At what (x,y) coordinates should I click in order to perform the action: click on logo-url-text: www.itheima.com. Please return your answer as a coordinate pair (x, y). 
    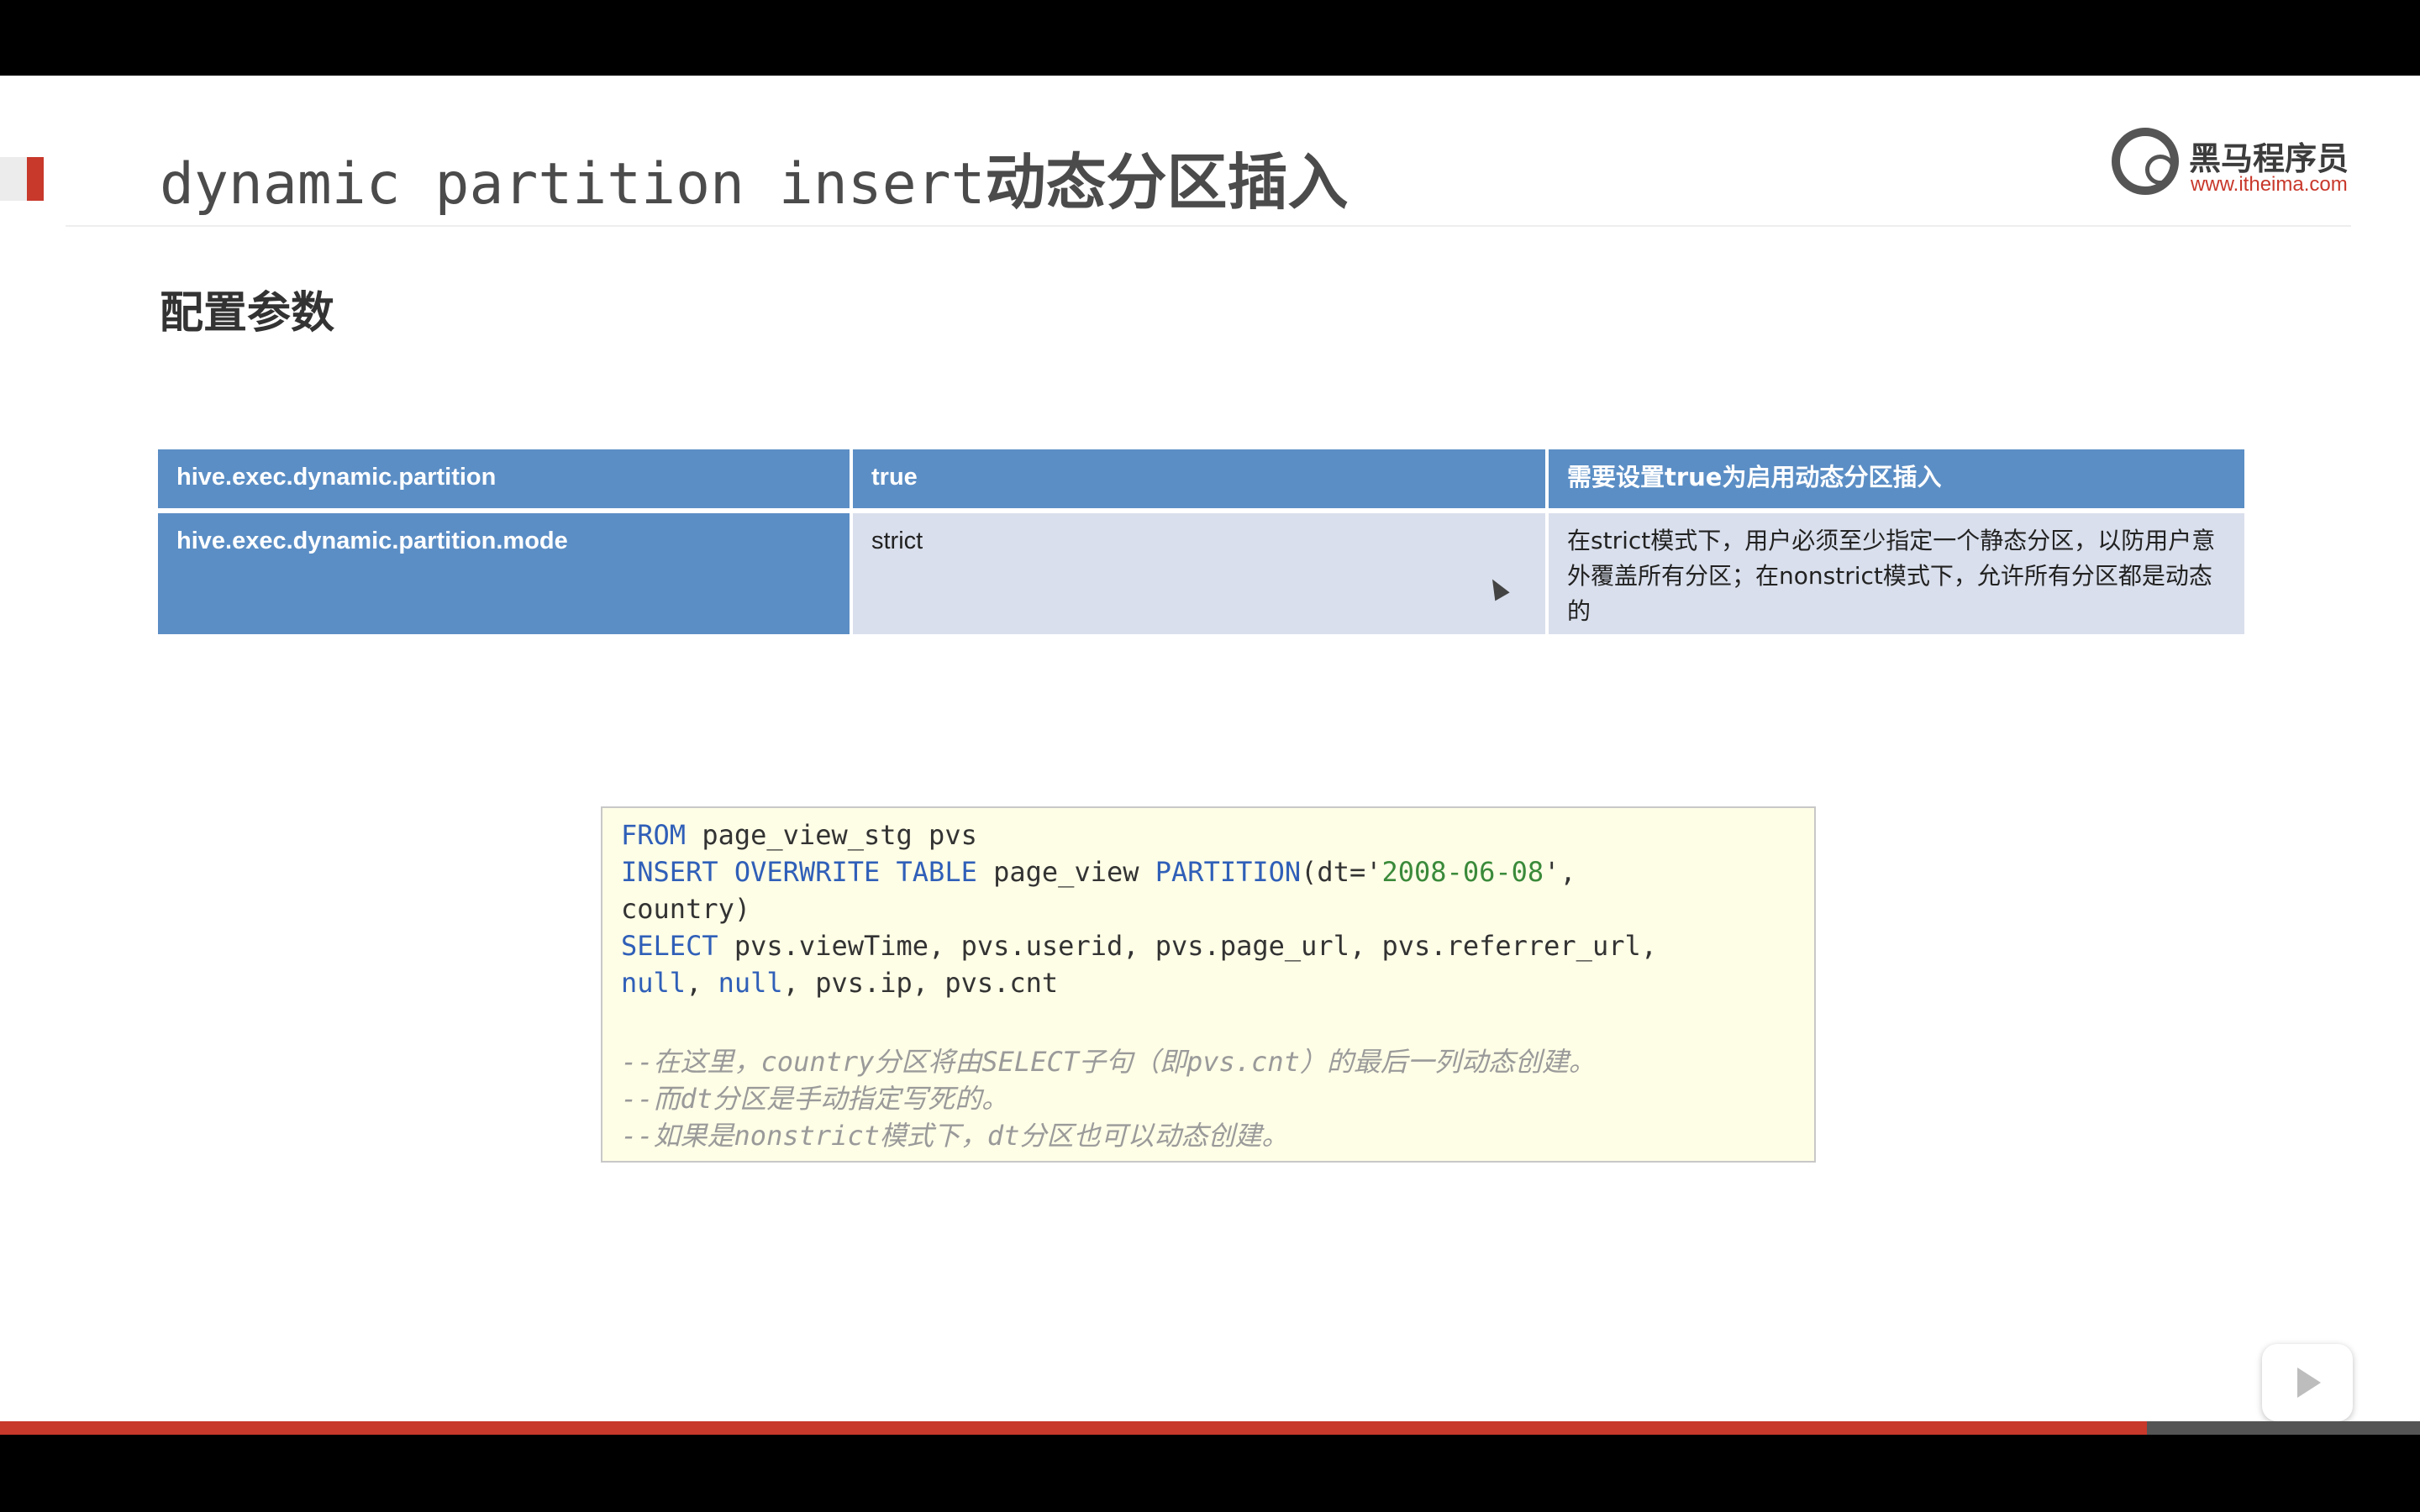
    Looking at the image, I should click on (2269, 184).